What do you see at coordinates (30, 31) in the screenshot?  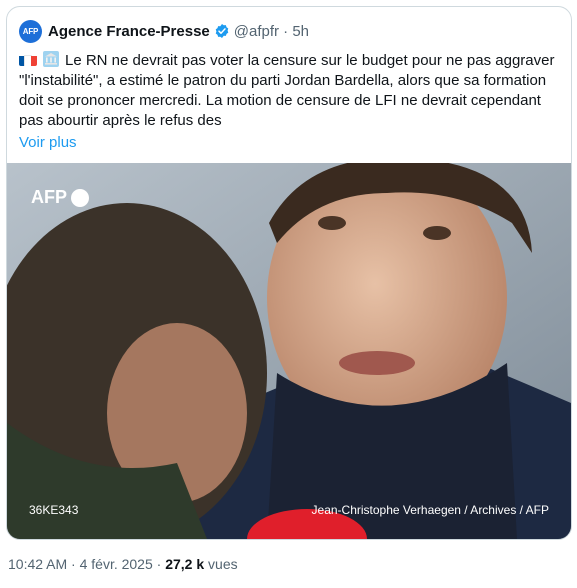 I see `avatar: AFP` at bounding box center [30, 31].